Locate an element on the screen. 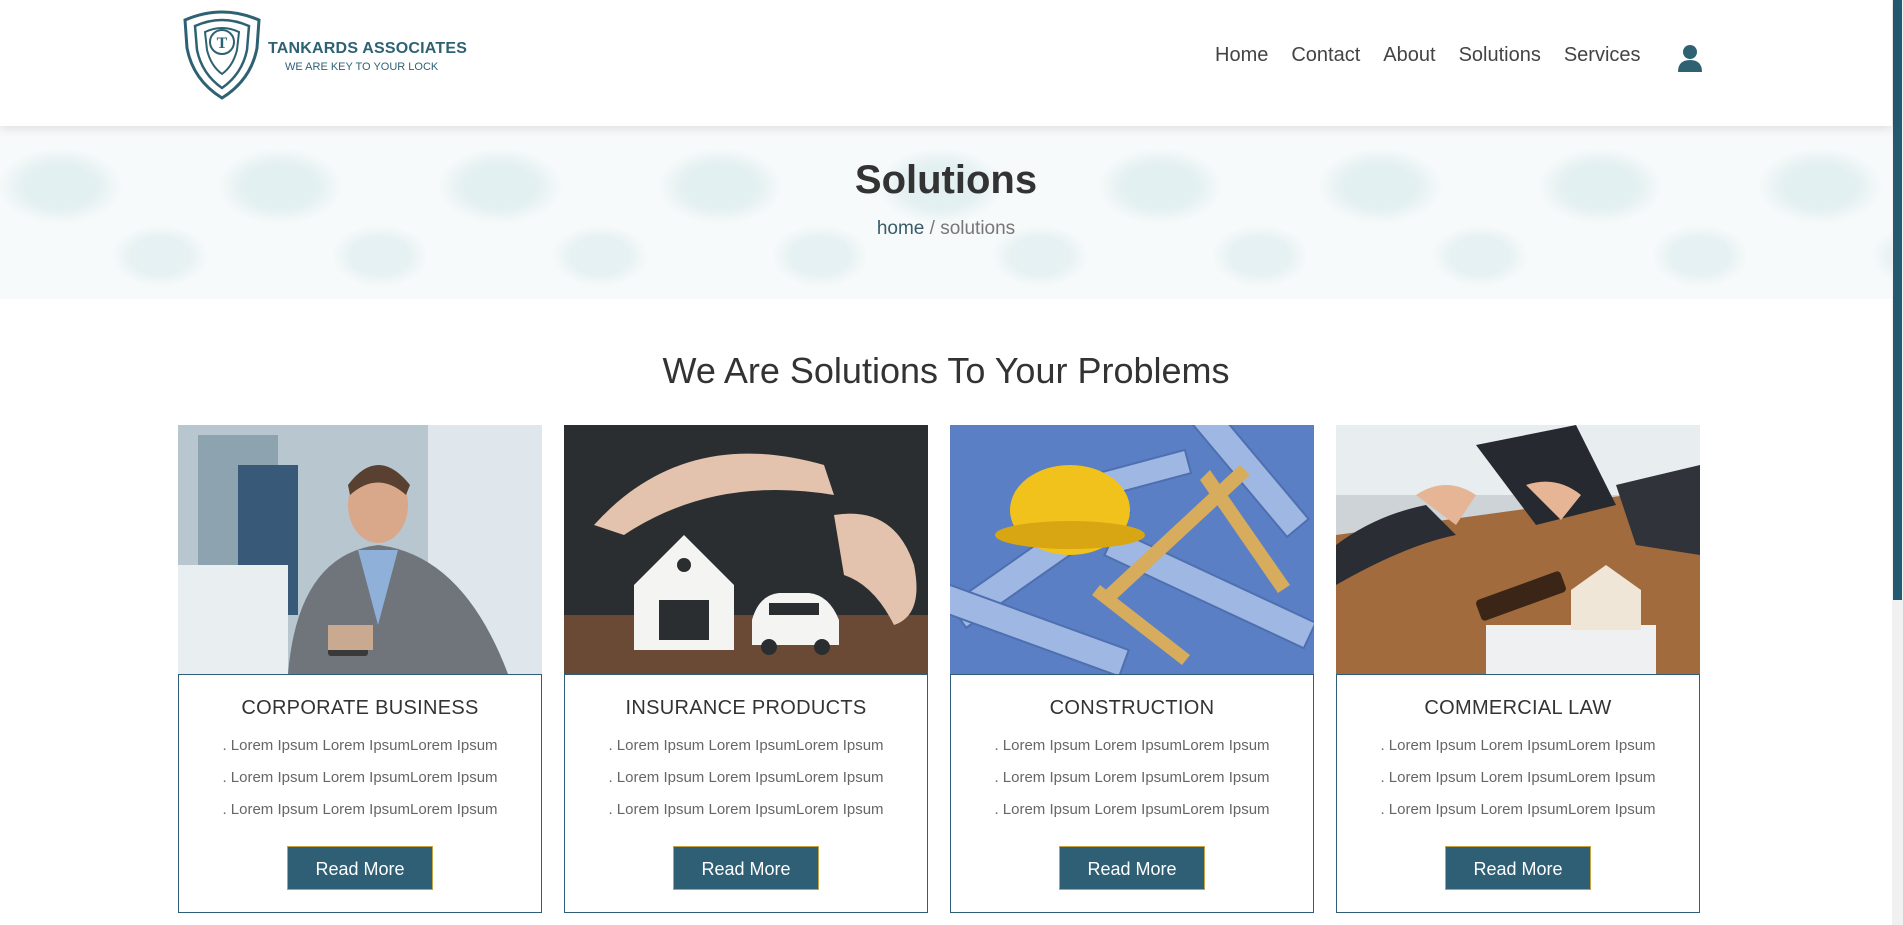 Image resolution: width=1903 pixels, height=925 pixels. card-title: INSURANCE PRODUCTS is located at coordinates (746, 708).